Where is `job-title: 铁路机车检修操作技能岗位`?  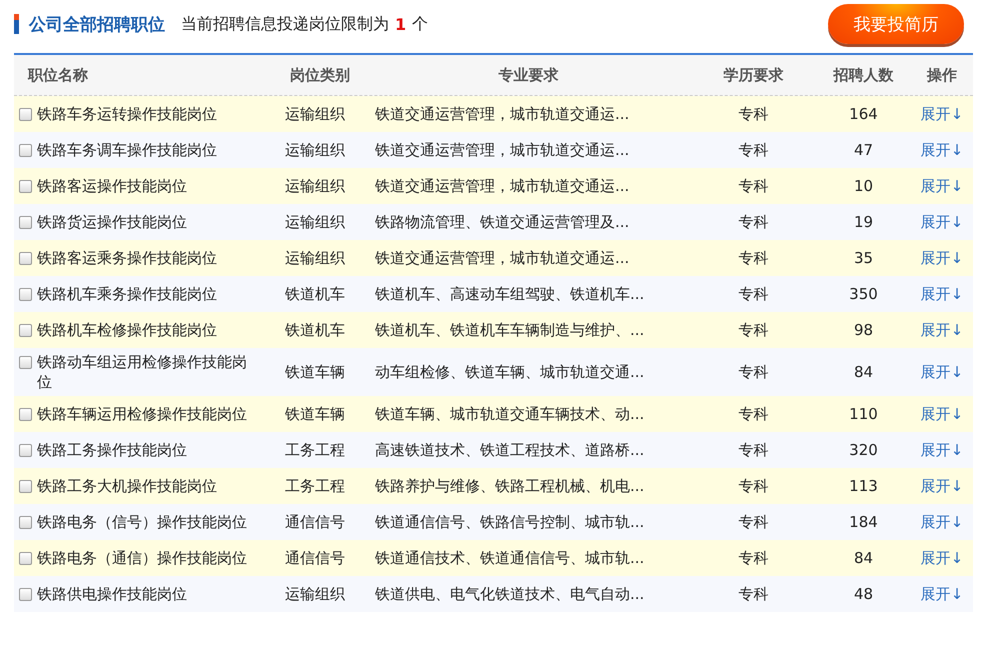
job-title: 铁路机车检修操作技能岗位 is located at coordinates (127, 330).